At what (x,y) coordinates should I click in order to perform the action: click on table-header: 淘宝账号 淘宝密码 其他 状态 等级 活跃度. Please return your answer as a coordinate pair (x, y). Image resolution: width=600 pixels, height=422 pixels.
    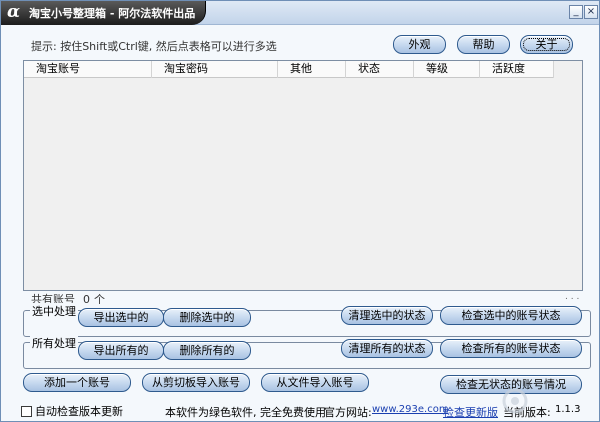
    Looking at the image, I should click on (289, 69).